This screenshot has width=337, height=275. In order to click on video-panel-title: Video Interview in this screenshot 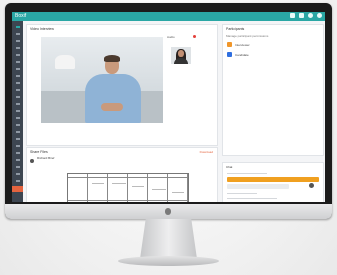, I will do `click(42, 29)`.